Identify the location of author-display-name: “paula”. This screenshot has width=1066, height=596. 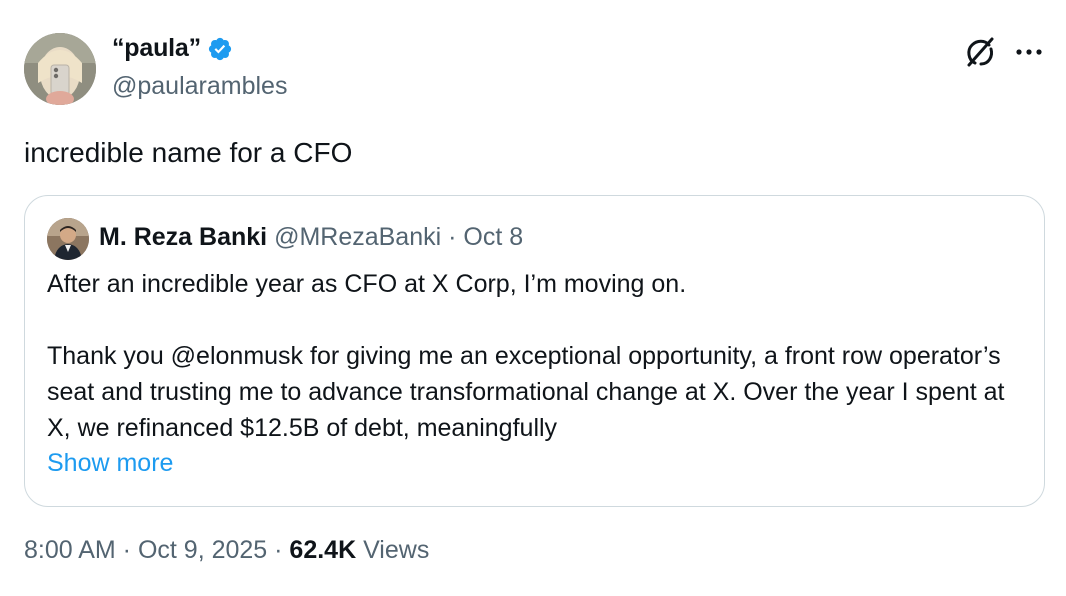
(172, 48).